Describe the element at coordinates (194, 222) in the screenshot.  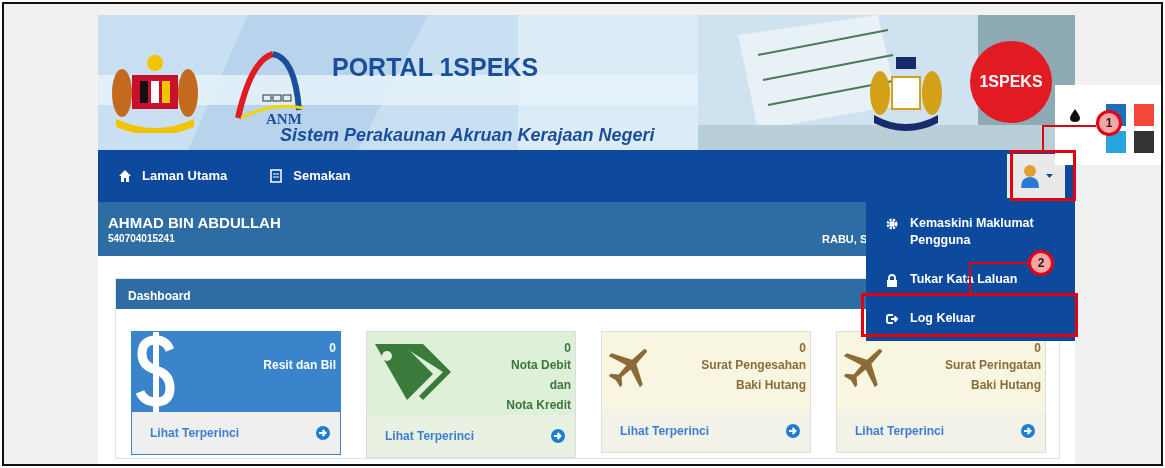
I see `user-name: AHMAD BIN ABDULLAH` at that location.